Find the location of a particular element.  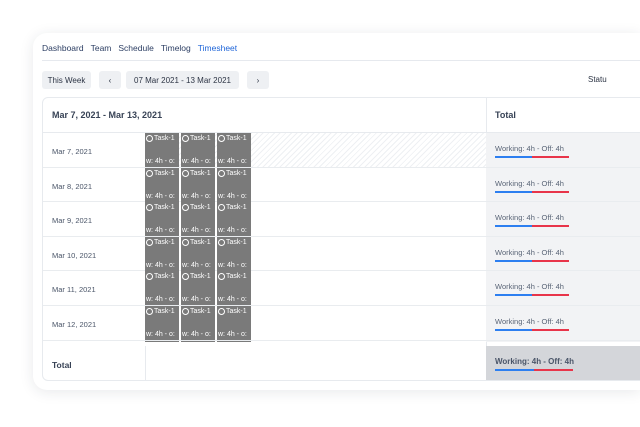

row-date: Mar 12, 2021 is located at coordinates (74, 324).